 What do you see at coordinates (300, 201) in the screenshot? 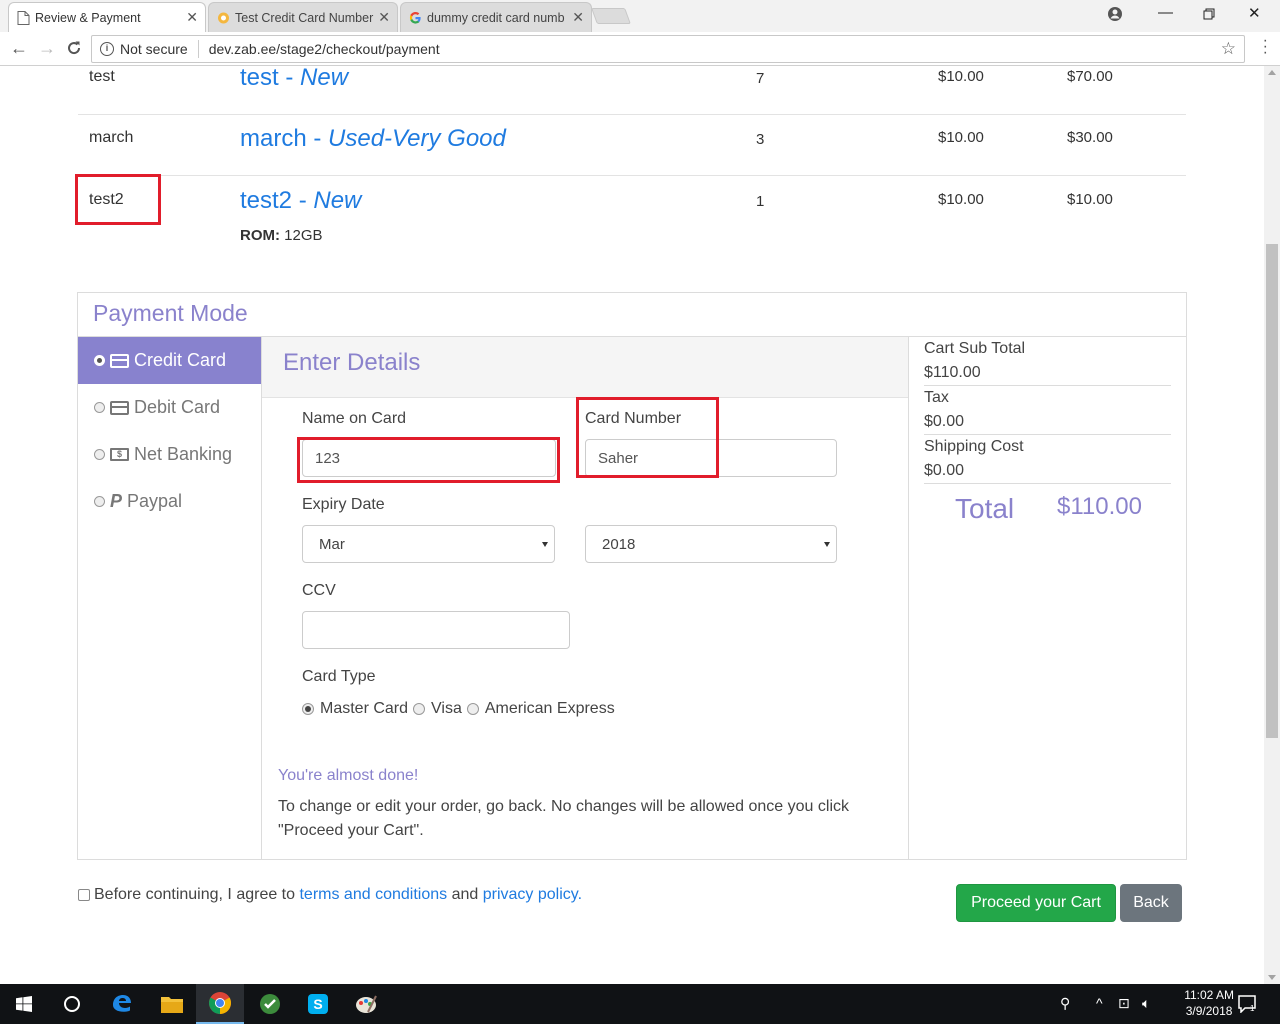
I see `product-title: test2 - New` at bounding box center [300, 201].